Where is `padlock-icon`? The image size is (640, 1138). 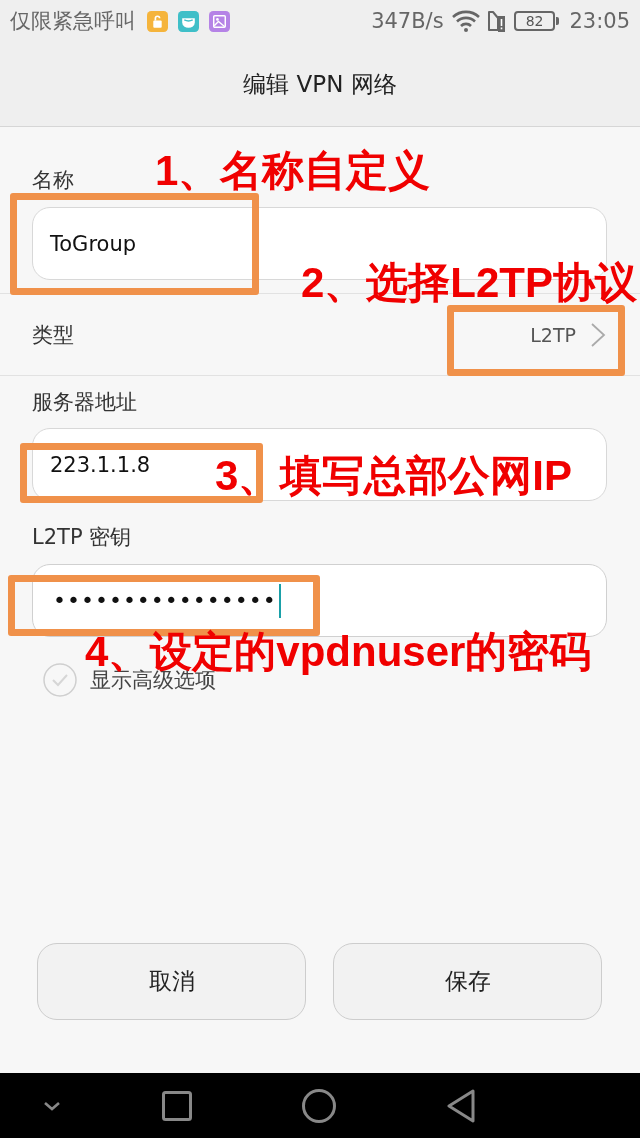 padlock-icon is located at coordinates (157, 21).